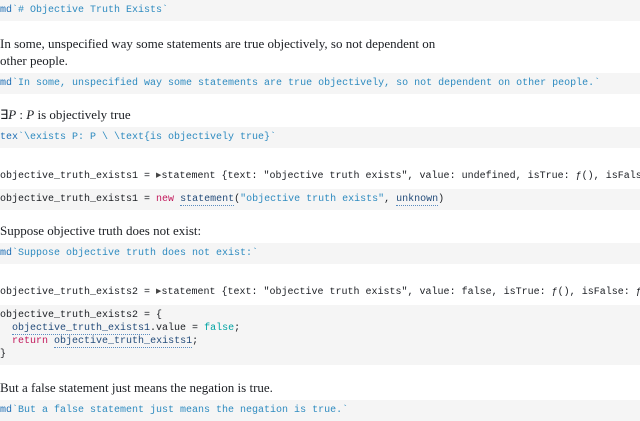 This screenshot has height=421, width=640. Describe the element at coordinates (3, 354) in the screenshot. I see `brace-close: }` at that location.